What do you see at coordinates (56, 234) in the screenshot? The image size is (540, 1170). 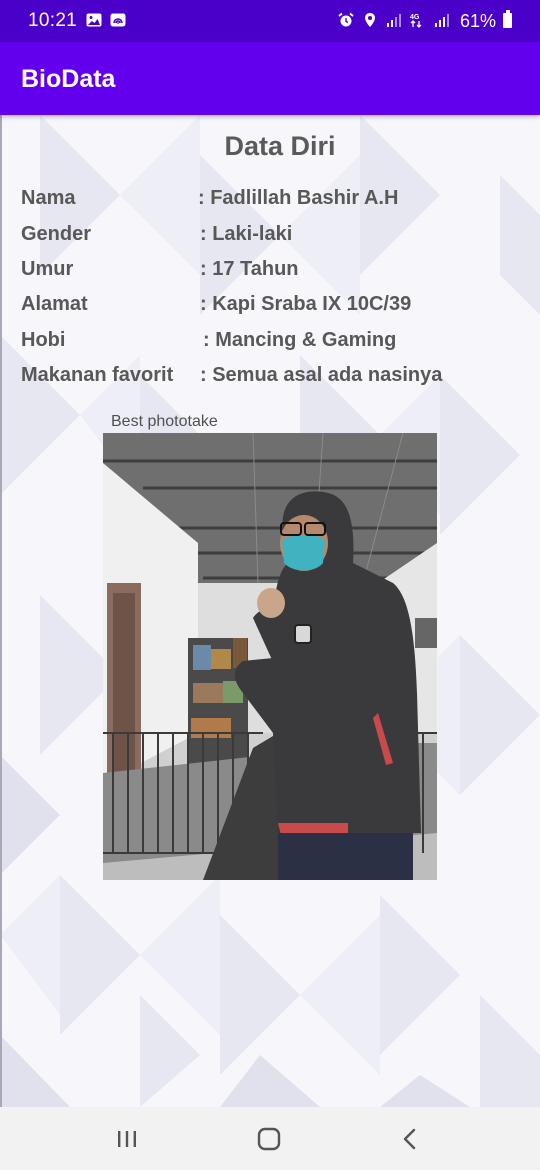 I see `info-label: Gender` at bounding box center [56, 234].